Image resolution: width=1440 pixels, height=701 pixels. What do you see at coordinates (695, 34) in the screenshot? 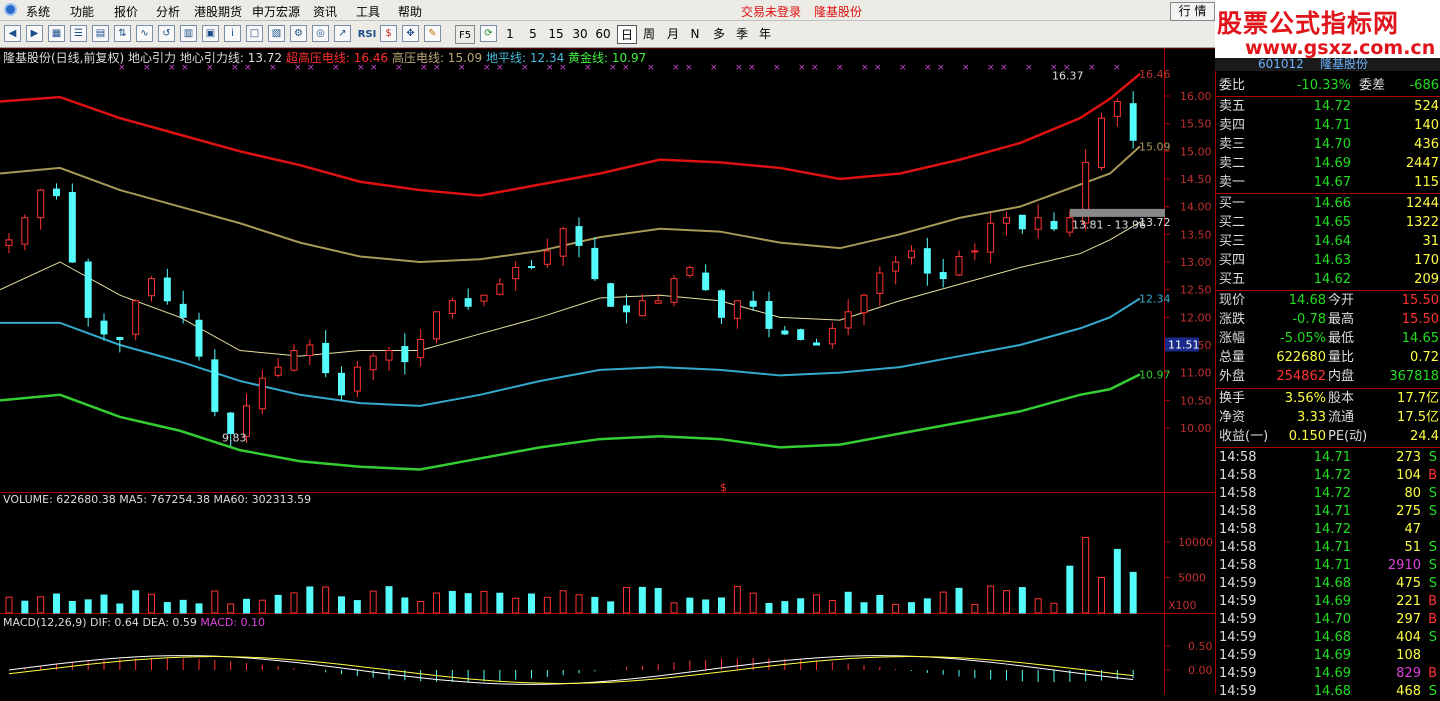
I see `period-n: N` at bounding box center [695, 34].